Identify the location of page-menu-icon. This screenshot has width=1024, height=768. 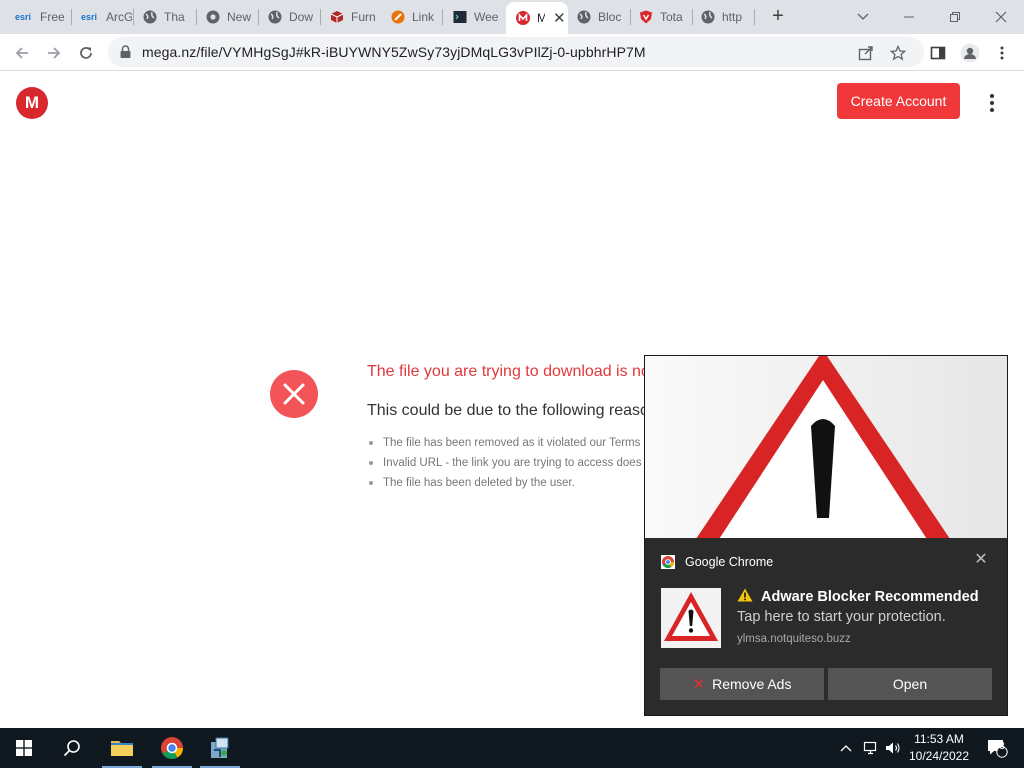
(992, 103).